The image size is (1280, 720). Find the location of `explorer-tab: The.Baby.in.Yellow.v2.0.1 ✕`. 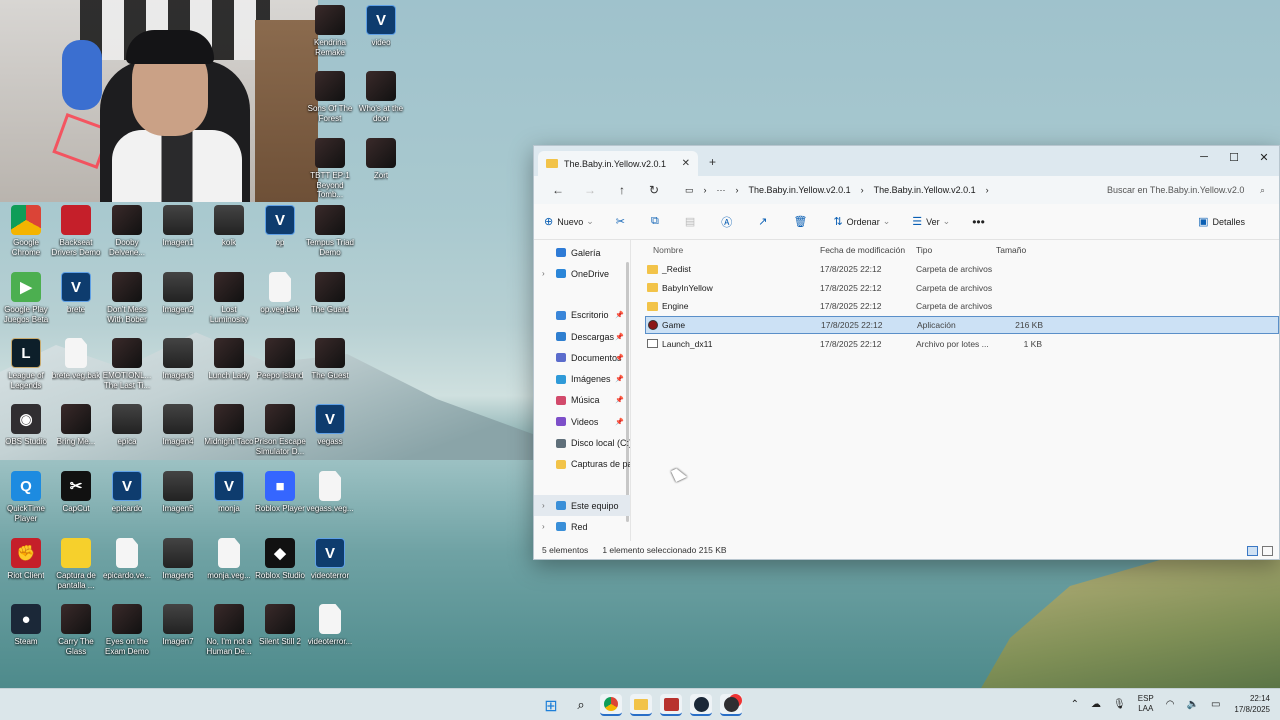

explorer-tab: The.Baby.in.Yellow.v2.0.1 ✕ is located at coordinates (618, 163).